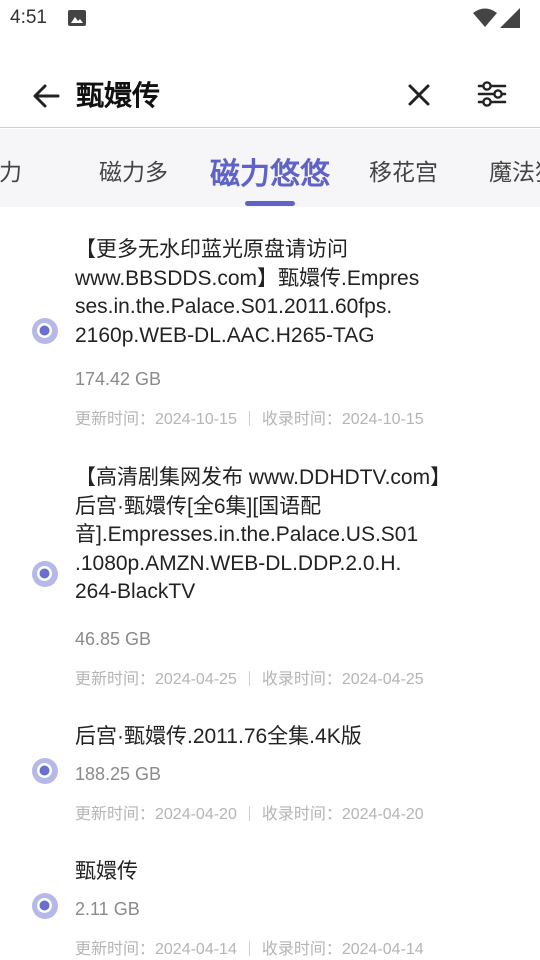  I want to click on result-title: 后宫·甄嬛传.2011.76全集.4K版, so click(218, 736).